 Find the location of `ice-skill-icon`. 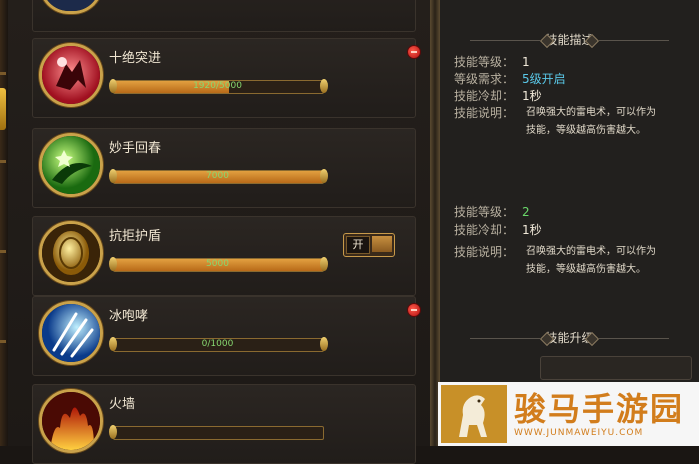

ice-skill-icon is located at coordinates (71, 333).